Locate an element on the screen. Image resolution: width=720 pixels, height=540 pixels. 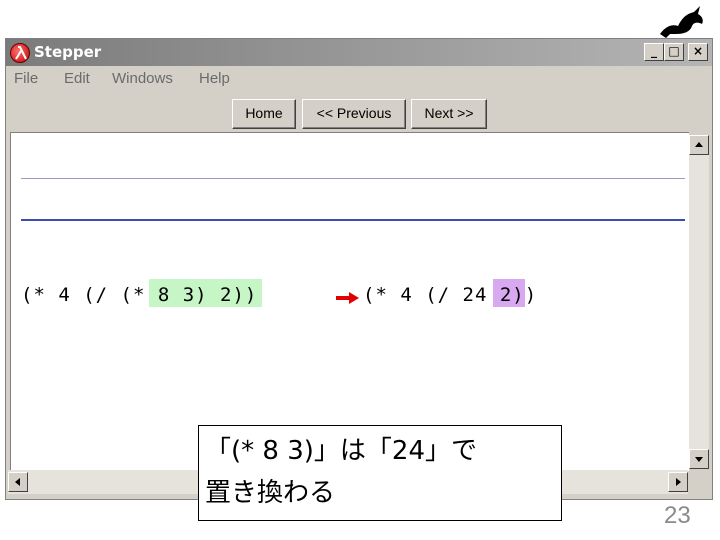
maximize-button: □ is located at coordinates (674, 52).